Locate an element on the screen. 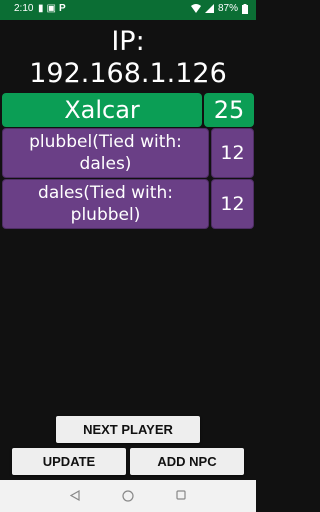 The image size is (320, 512). player-row: dales(Tied with: plubbel) 12 is located at coordinates (128, 204).